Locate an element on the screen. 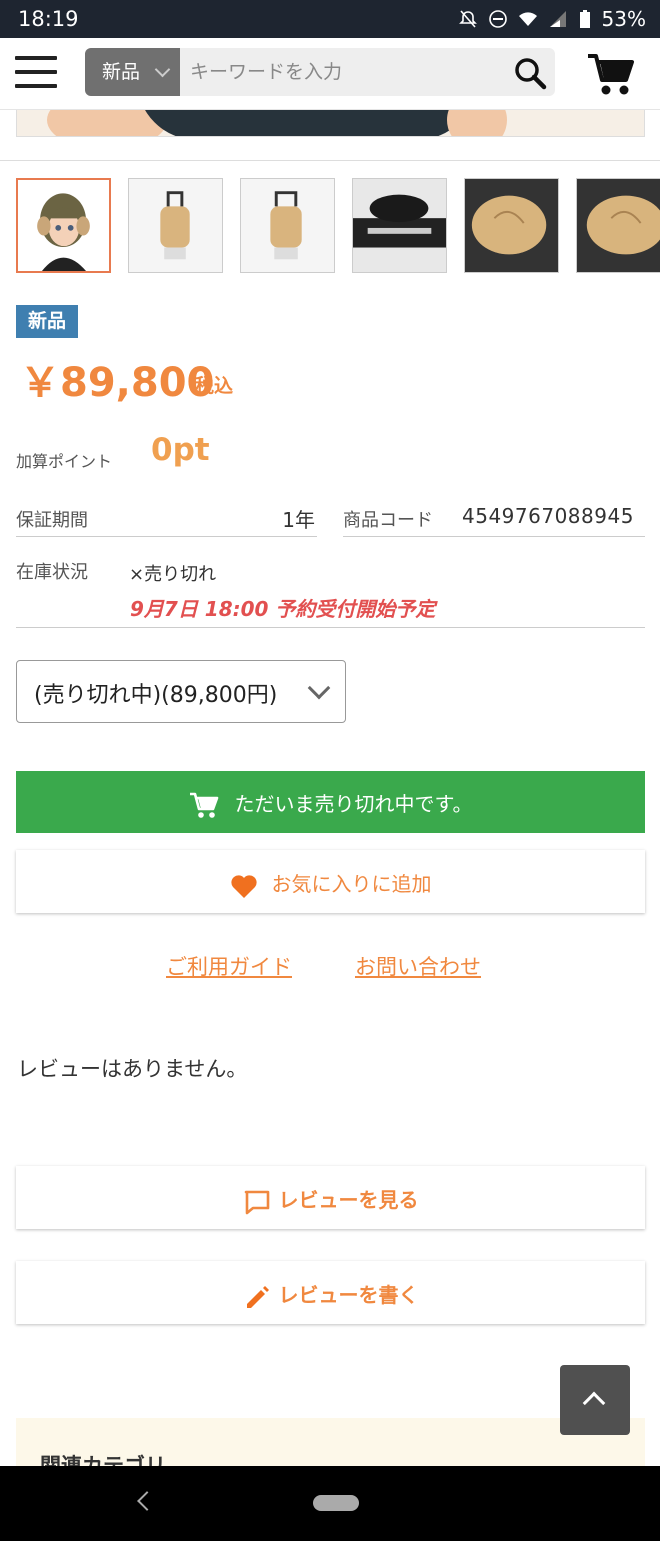 The image size is (660, 1541). pencil-icon is located at coordinates (257, 1296).